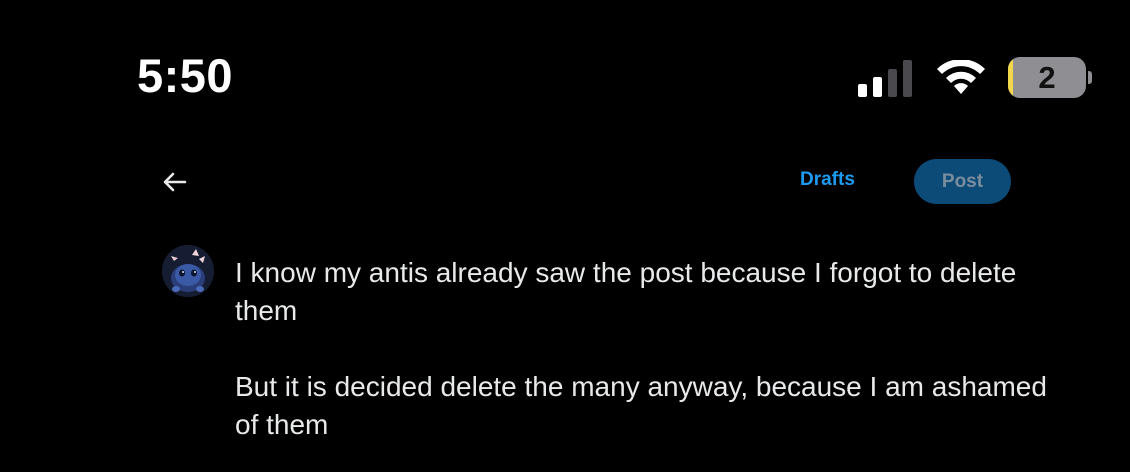 This screenshot has height=472, width=1130. I want to click on back-button, so click(174, 182).